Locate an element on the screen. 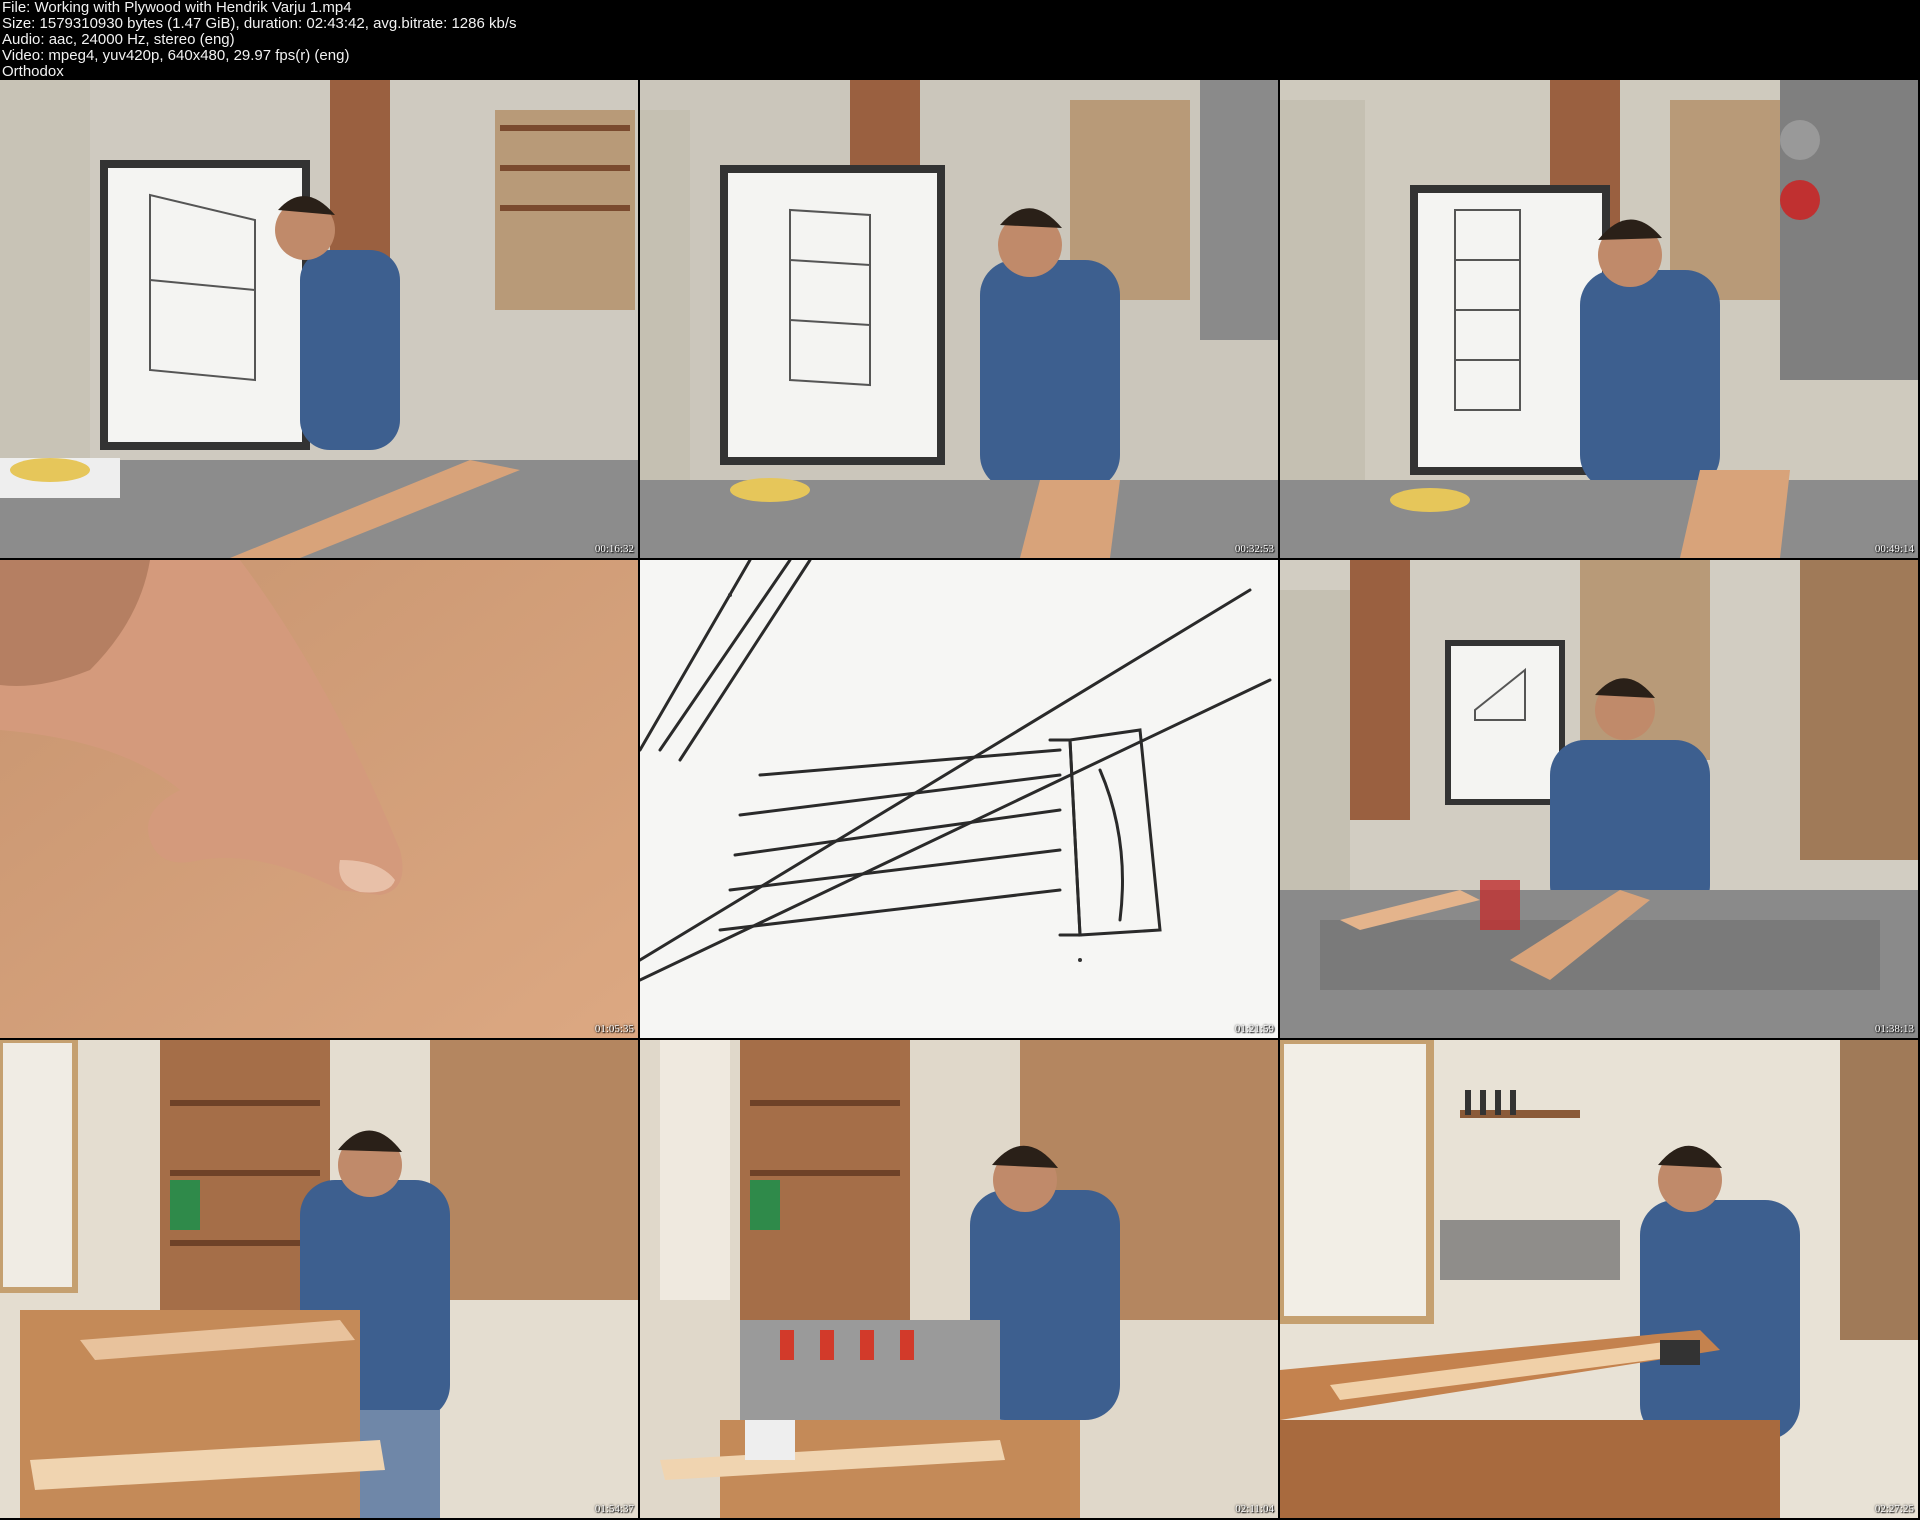  thumbnail-1-image is located at coordinates (319, 319).